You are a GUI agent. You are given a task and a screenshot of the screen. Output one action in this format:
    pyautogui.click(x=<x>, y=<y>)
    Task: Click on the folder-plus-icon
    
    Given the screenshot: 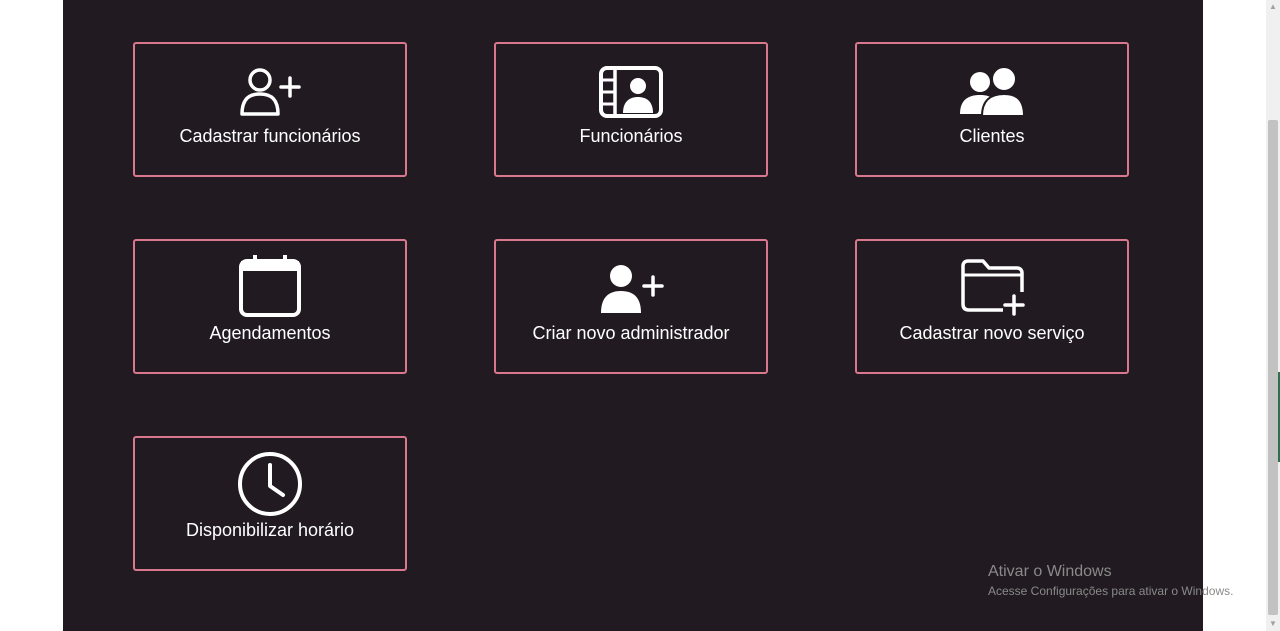 What is the action you would take?
    pyautogui.click(x=992, y=287)
    